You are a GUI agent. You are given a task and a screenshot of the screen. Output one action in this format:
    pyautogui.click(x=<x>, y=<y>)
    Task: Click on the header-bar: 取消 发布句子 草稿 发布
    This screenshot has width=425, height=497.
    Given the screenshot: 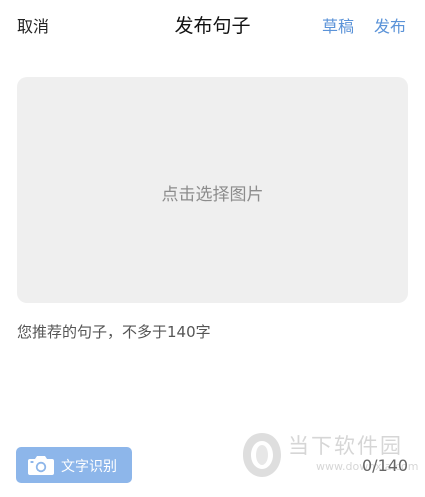 What is the action you would take?
    pyautogui.click(x=212, y=24)
    